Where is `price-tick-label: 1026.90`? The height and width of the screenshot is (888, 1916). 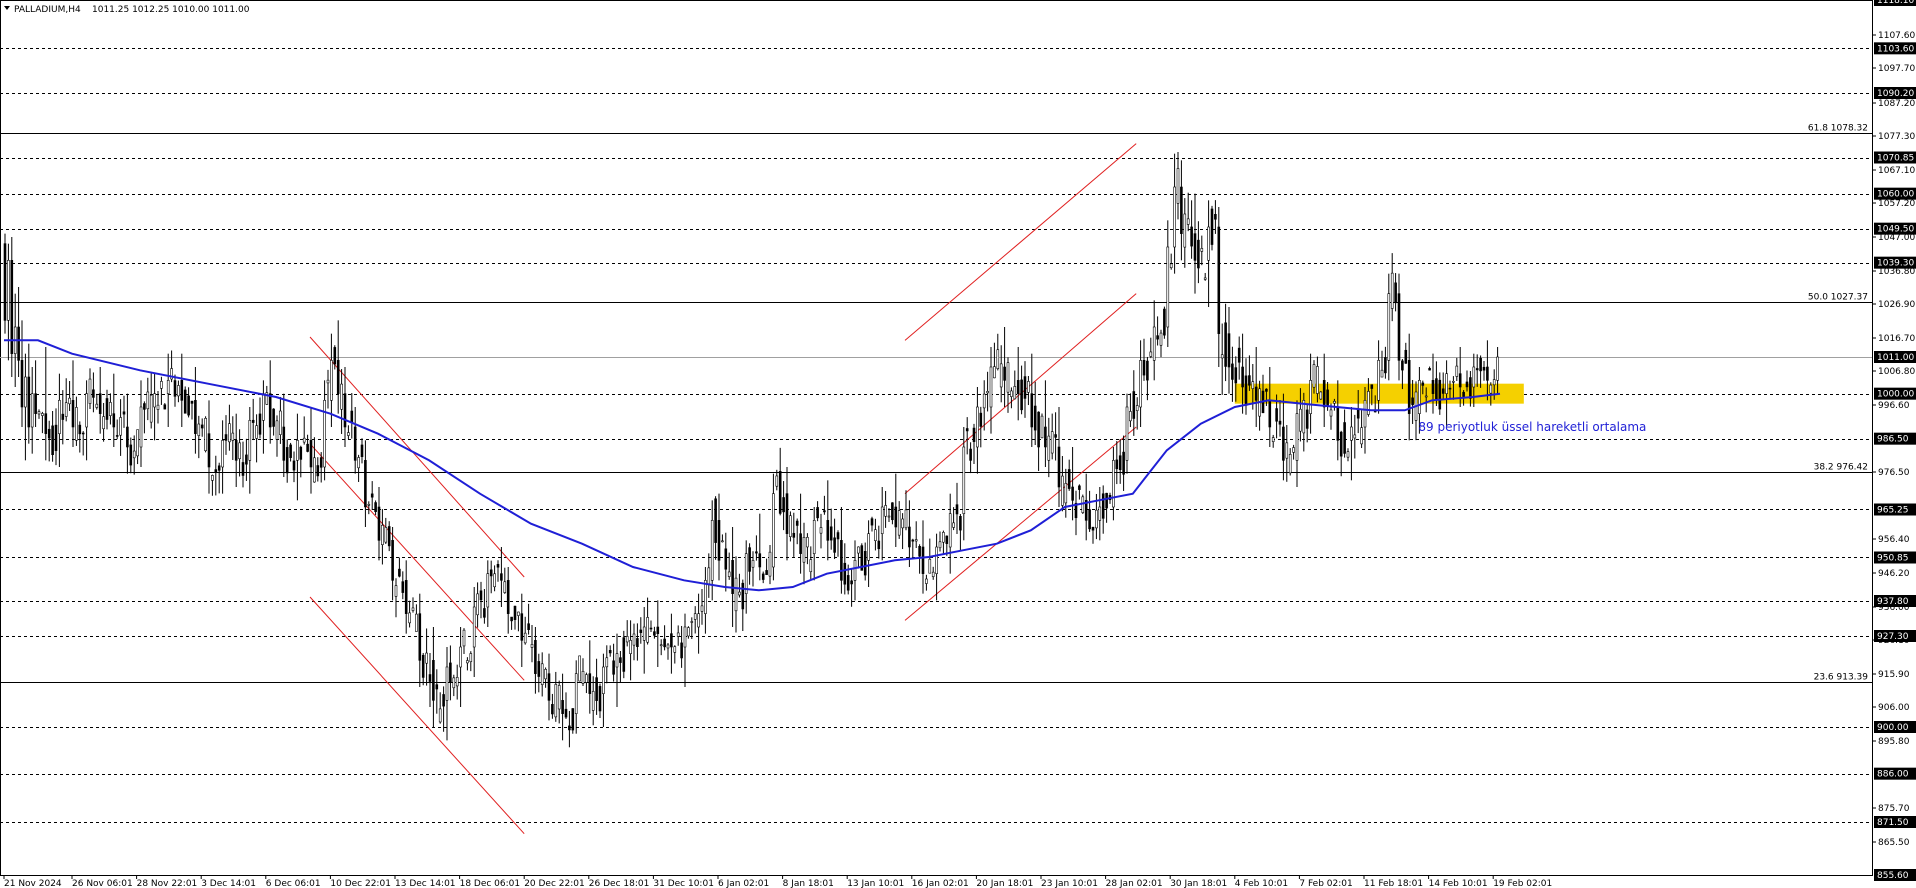
price-tick-label: 1026.90 is located at coordinates (1896, 305).